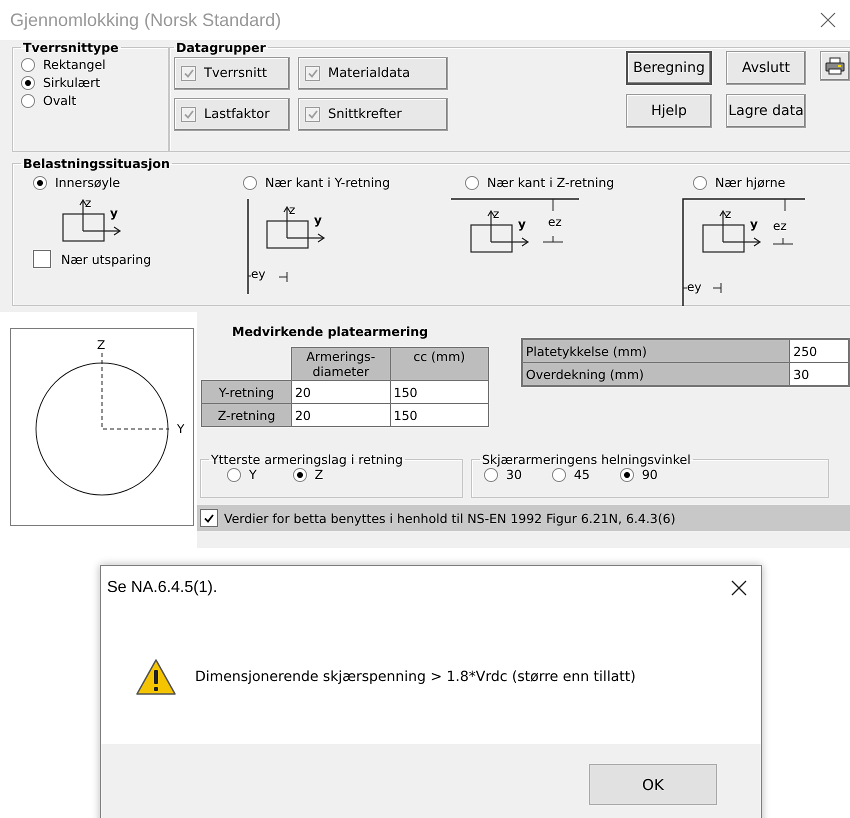 The height and width of the screenshot is (818, 850). I want to click on ok-button: OK, so click(653, 784).